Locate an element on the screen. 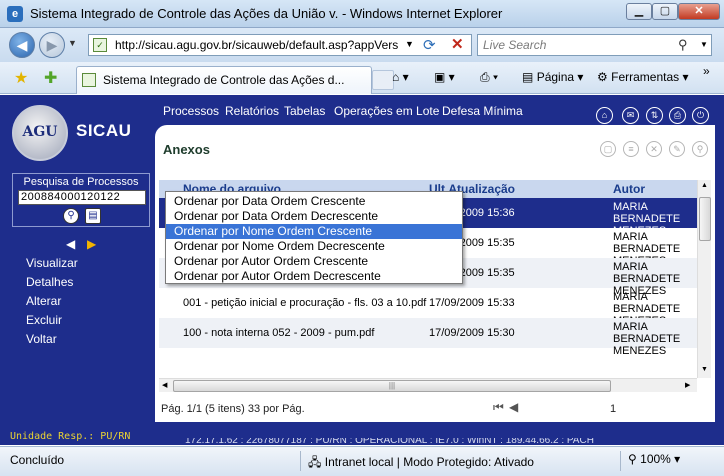  menu-voltar: Voltar is located at coordinates (41, 339).